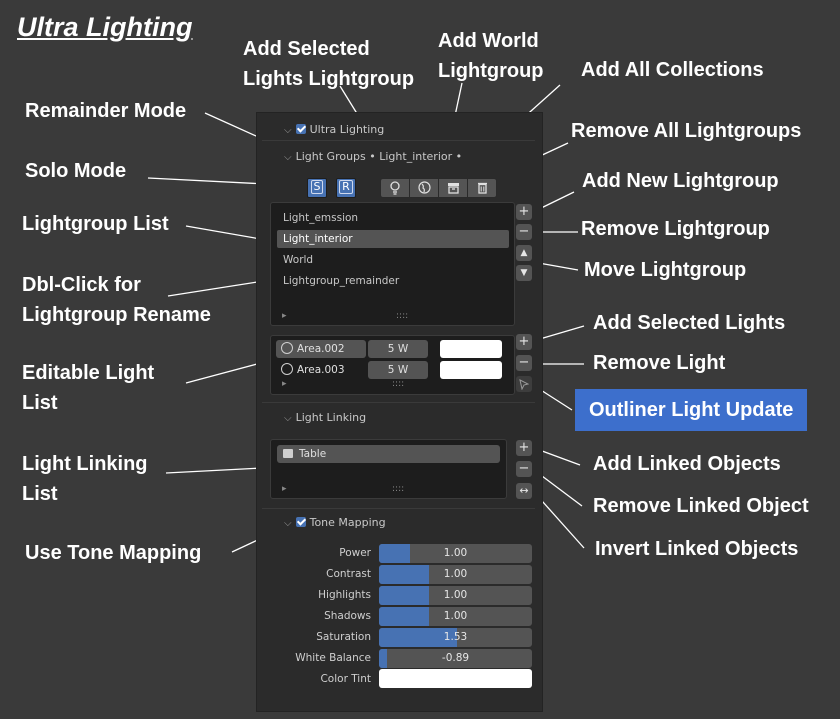 This screenshot has height=719, width=840. I want to click on world-globe-icon, so click(424, 187).